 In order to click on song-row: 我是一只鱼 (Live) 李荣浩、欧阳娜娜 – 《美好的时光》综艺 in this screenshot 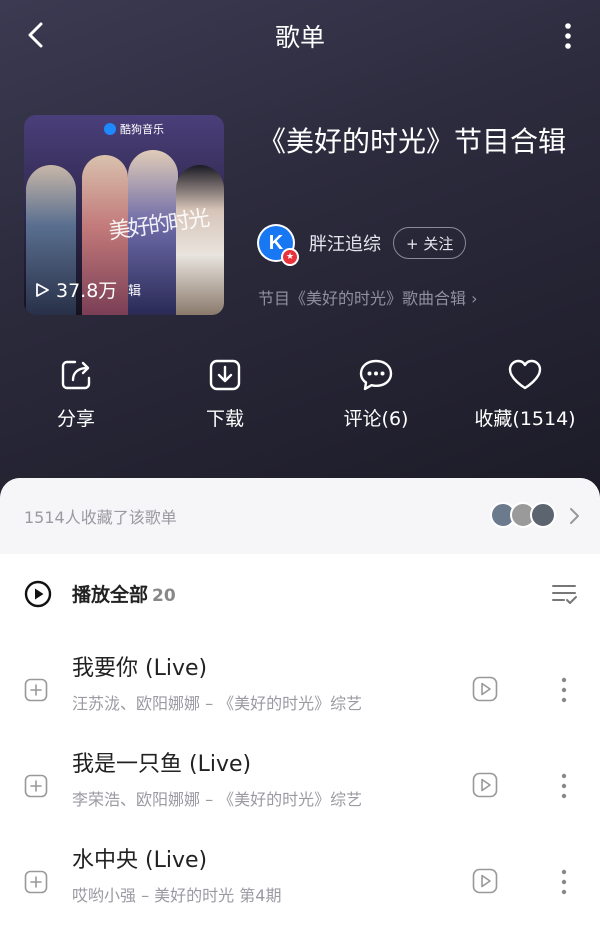, I will do `click(300, 791)`.